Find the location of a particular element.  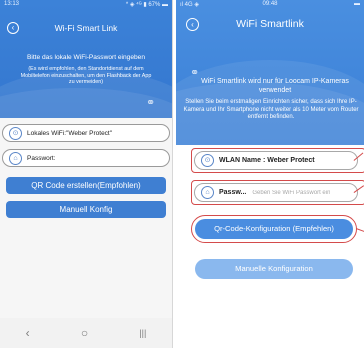

password-label: Passwort: is located at coordinates (41, 158).